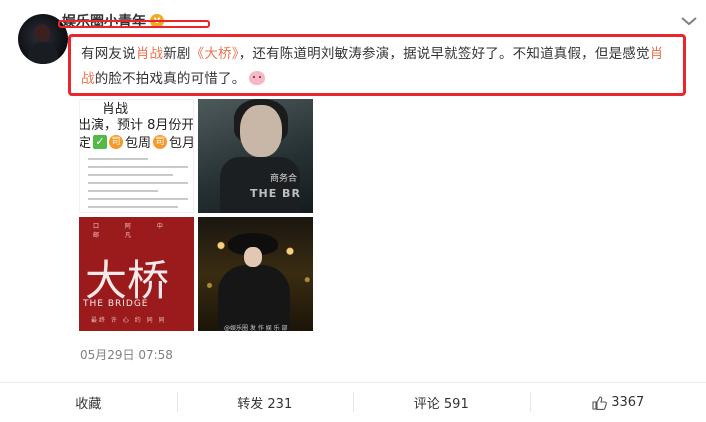 This screenshot has height=422, width=706. I want to click on image-text: 最终 许 心 约 同 同, so click(129, 320).